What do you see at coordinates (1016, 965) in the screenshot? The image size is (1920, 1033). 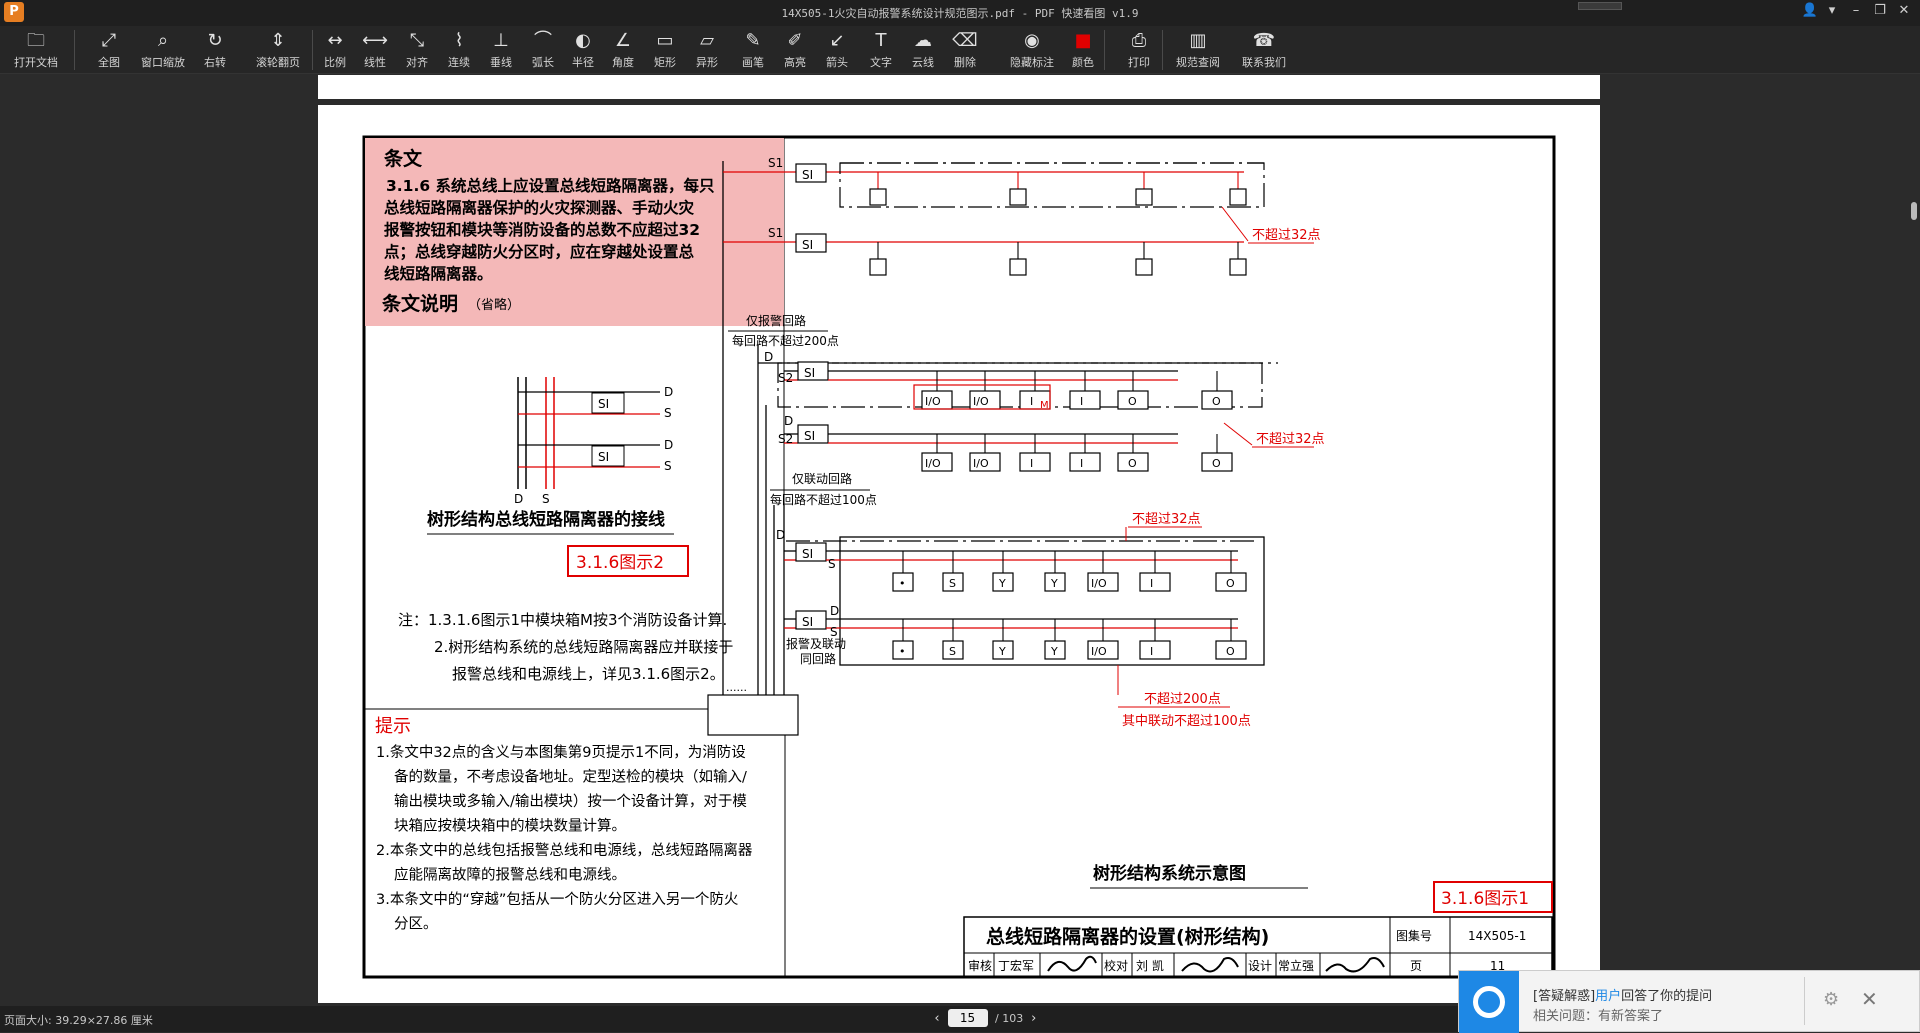 I see `reviewer: 丁宏军` at bounding box center [1016, 965].